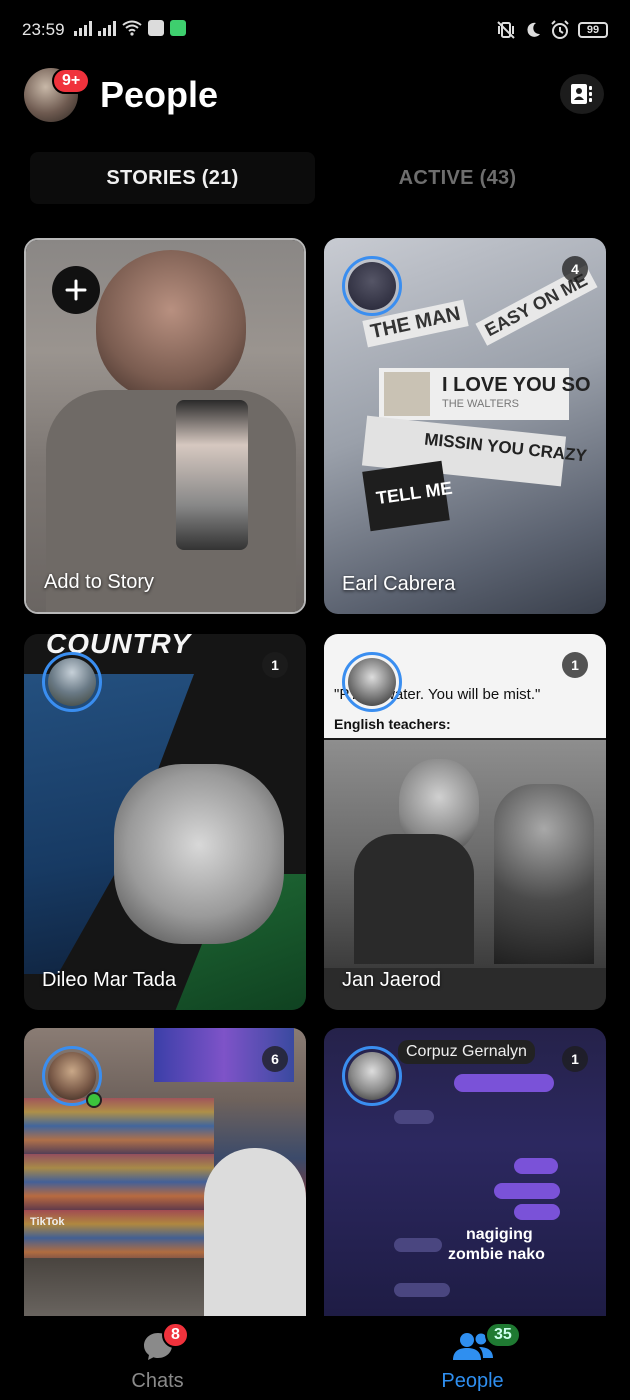  Describe the element at coordinates (109, 980) in the screenshot. I see `story-name: Dileo Mar Tada` at that location.